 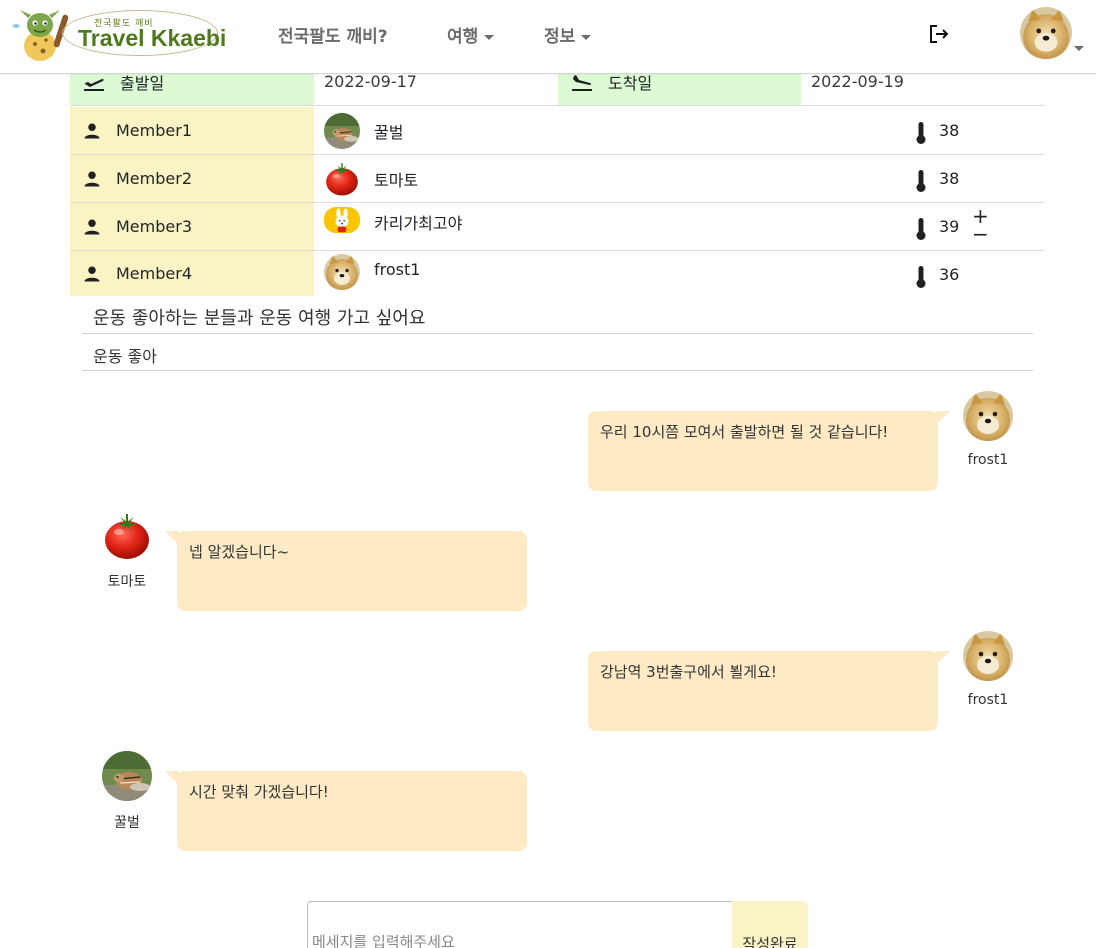 I want to click on chat-bubble: 시간 맞춰 가겠습니다!, so click(x=346, y=811).